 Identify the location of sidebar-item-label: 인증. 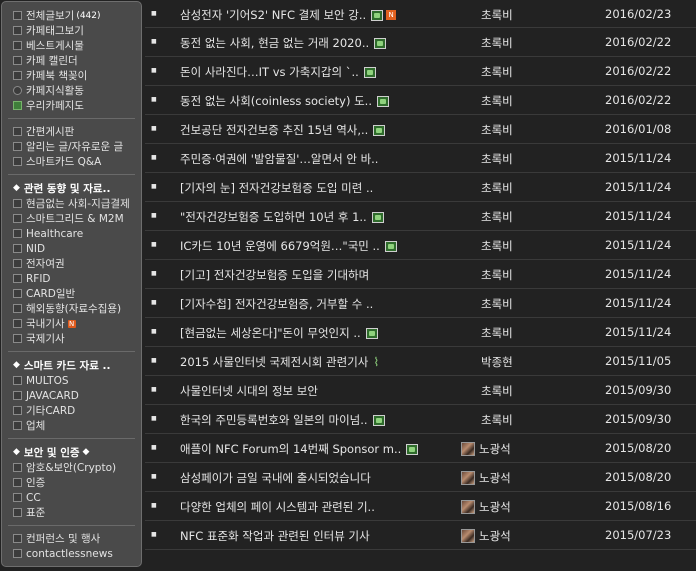
(36, 483).